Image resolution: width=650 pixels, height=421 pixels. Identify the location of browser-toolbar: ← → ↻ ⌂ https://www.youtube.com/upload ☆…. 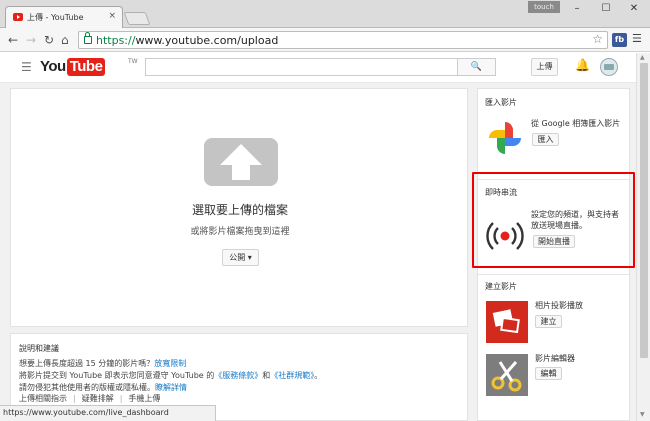
(325, 40).